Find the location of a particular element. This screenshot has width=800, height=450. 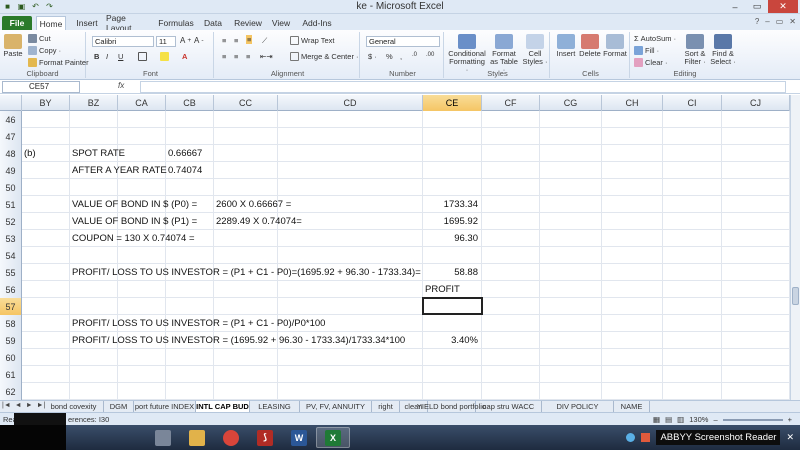

column-header-cb: CB is located at coordinates (190, 103).